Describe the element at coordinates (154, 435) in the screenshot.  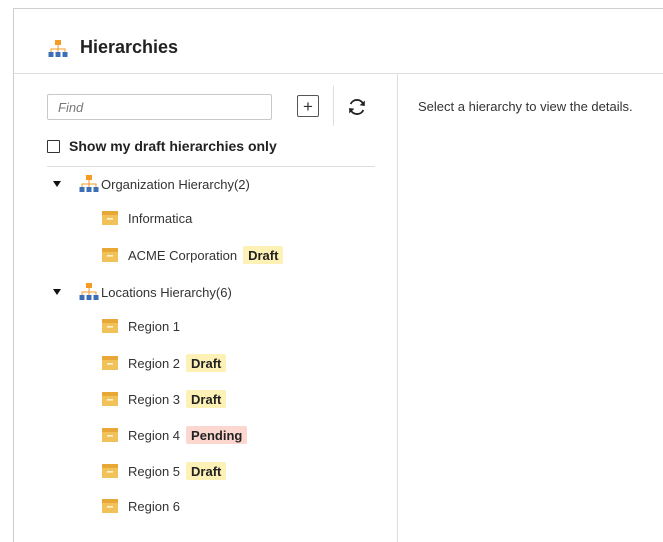
I see `node-label: Region 4` at that location.